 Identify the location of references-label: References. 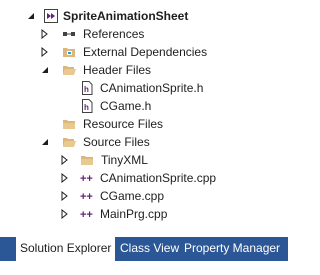
(114, 34).